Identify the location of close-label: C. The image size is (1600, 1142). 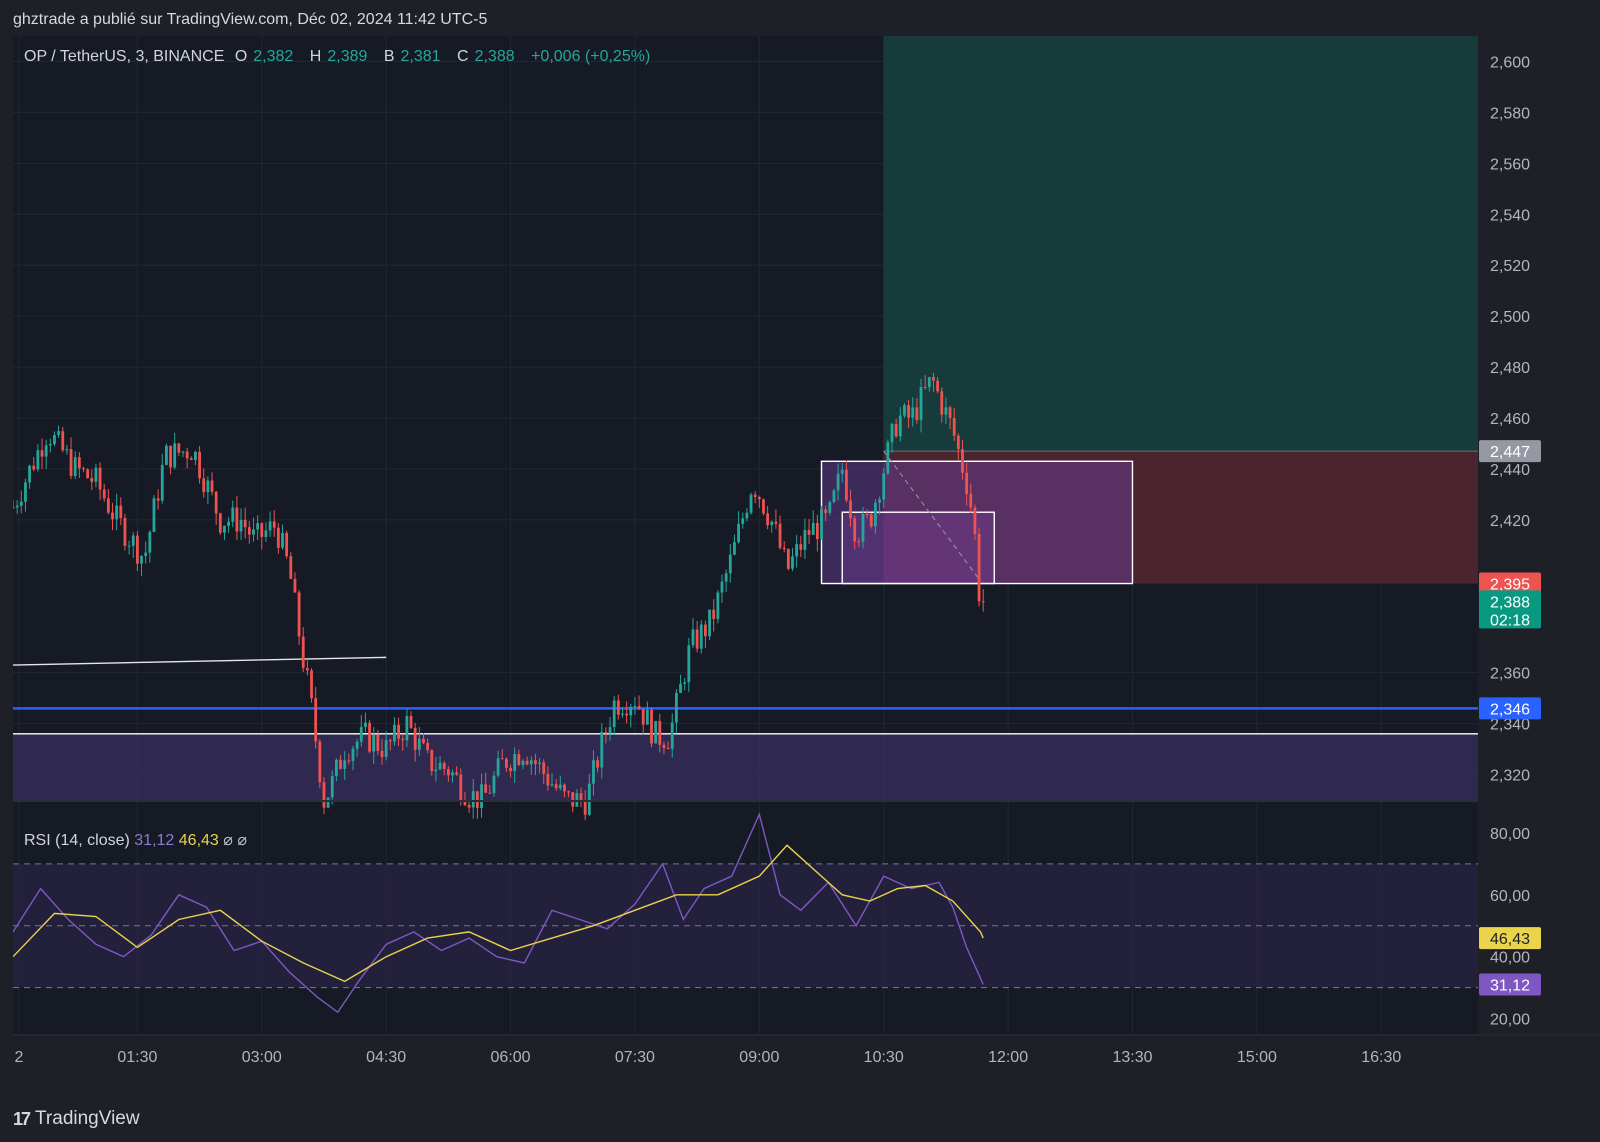
(463, 56).